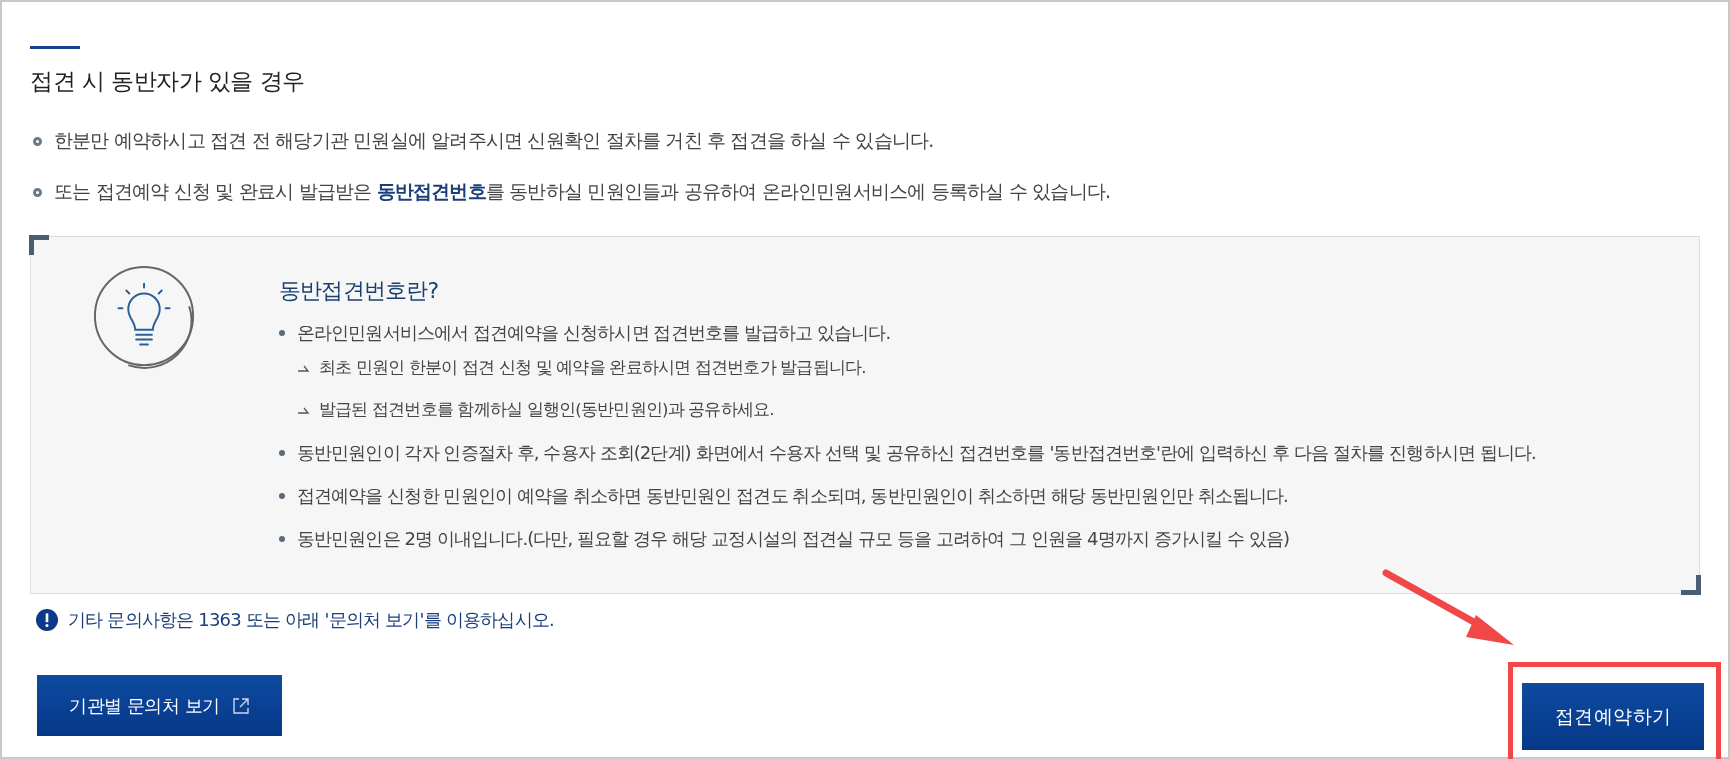 The width and height of the screenshot is (1730, 759). What do you see at coordinates (359, 291) in the screenshot?
I see `info-title: 동반접견번호란?` at bounding box center [359, 291].